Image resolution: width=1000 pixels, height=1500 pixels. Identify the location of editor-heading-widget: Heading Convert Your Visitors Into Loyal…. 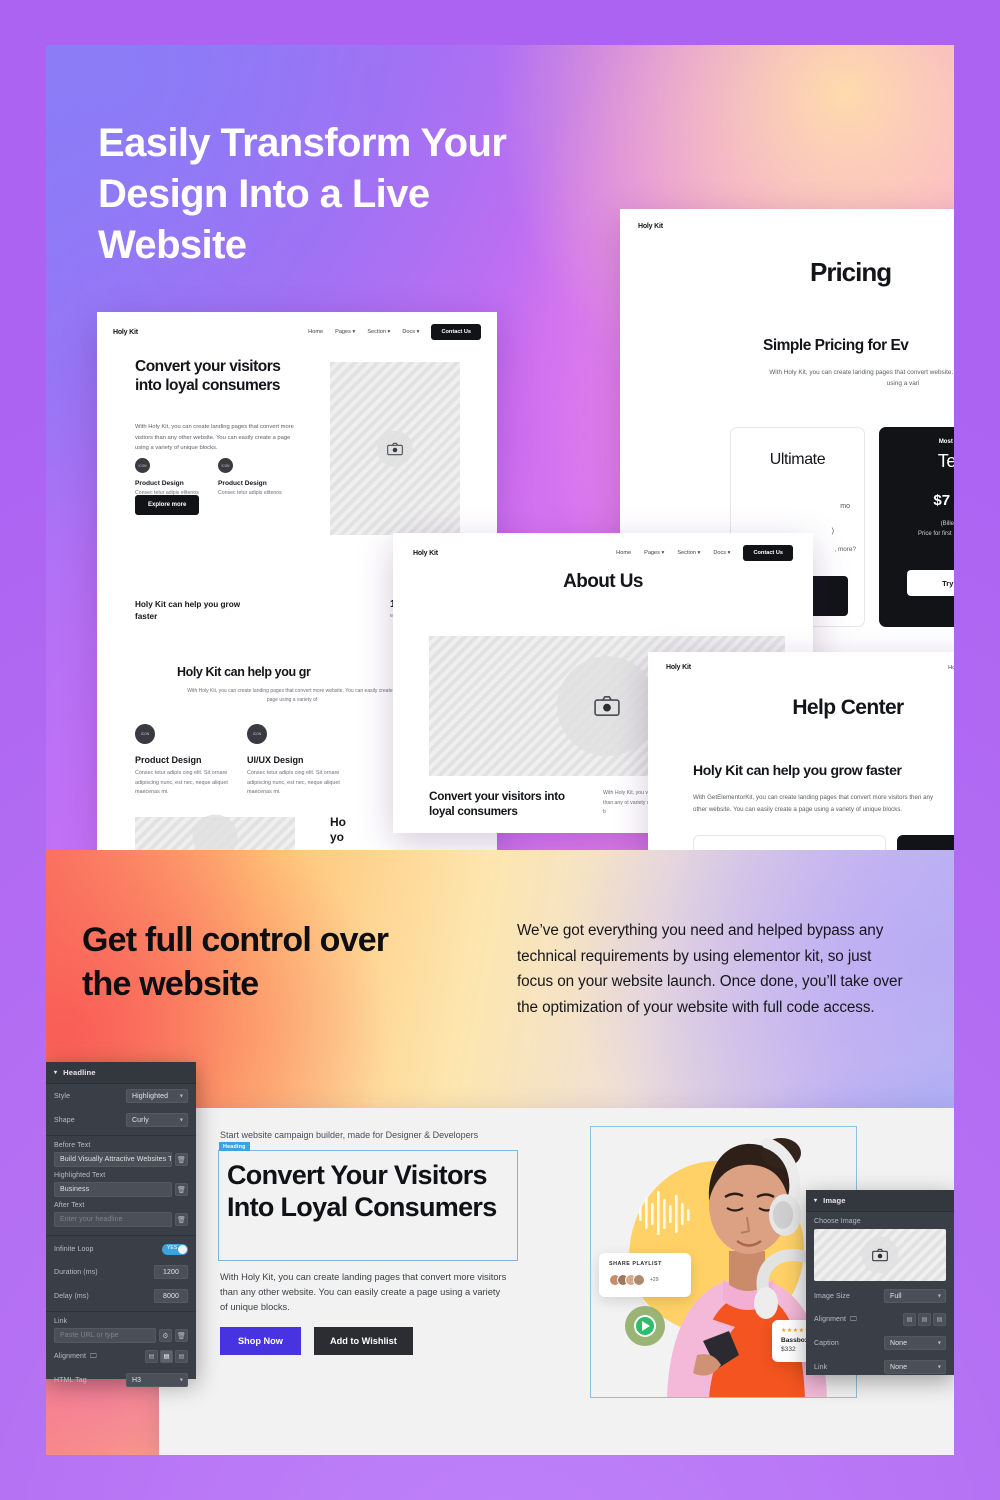
(368, 1201).